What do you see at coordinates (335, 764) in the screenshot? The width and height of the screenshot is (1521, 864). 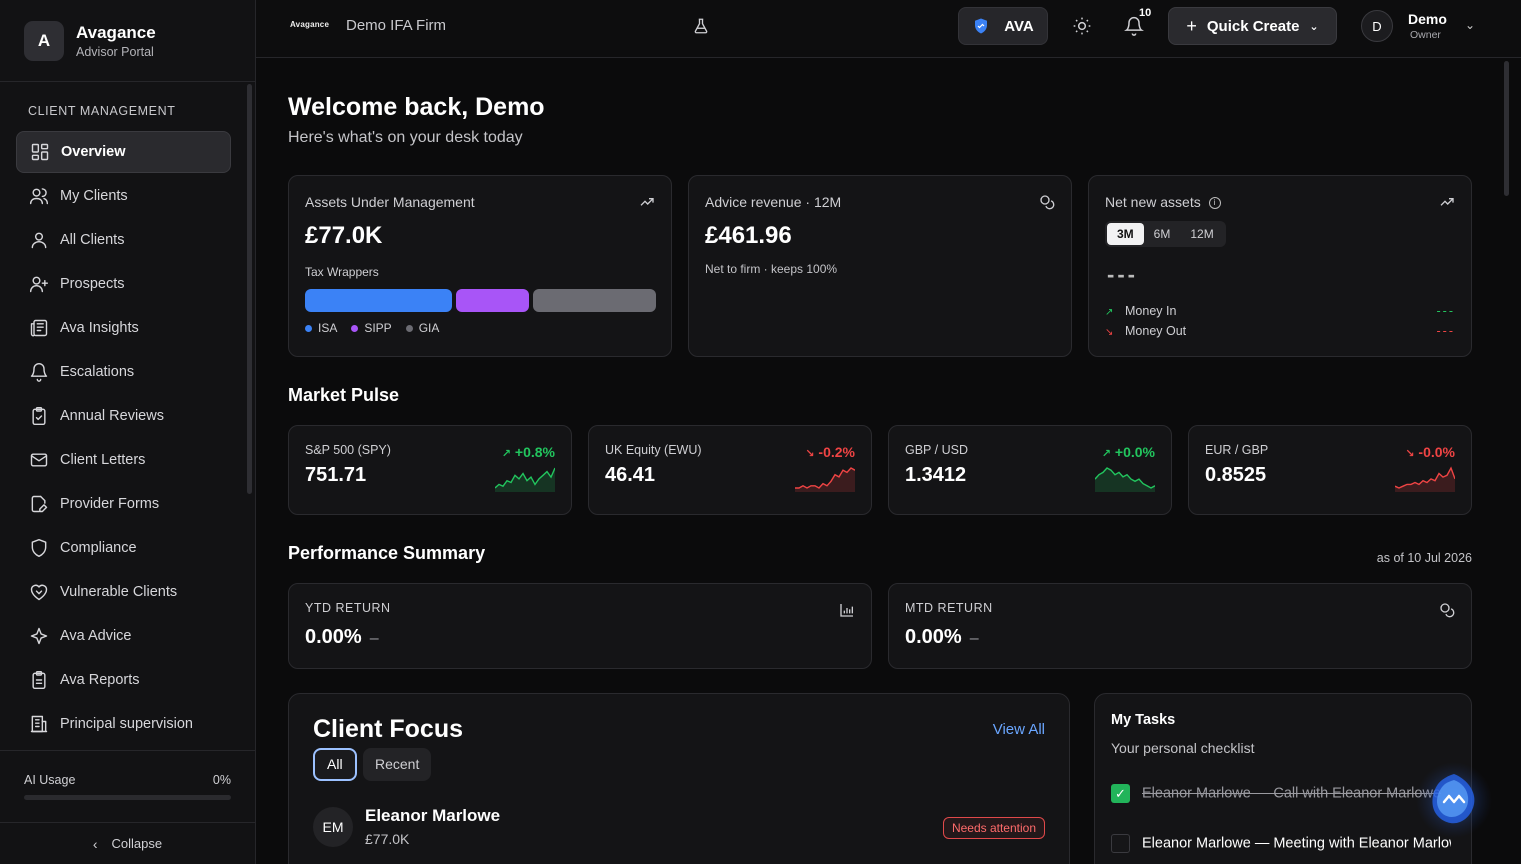 I see `filter-all: All` at bounding box center [335, 764].